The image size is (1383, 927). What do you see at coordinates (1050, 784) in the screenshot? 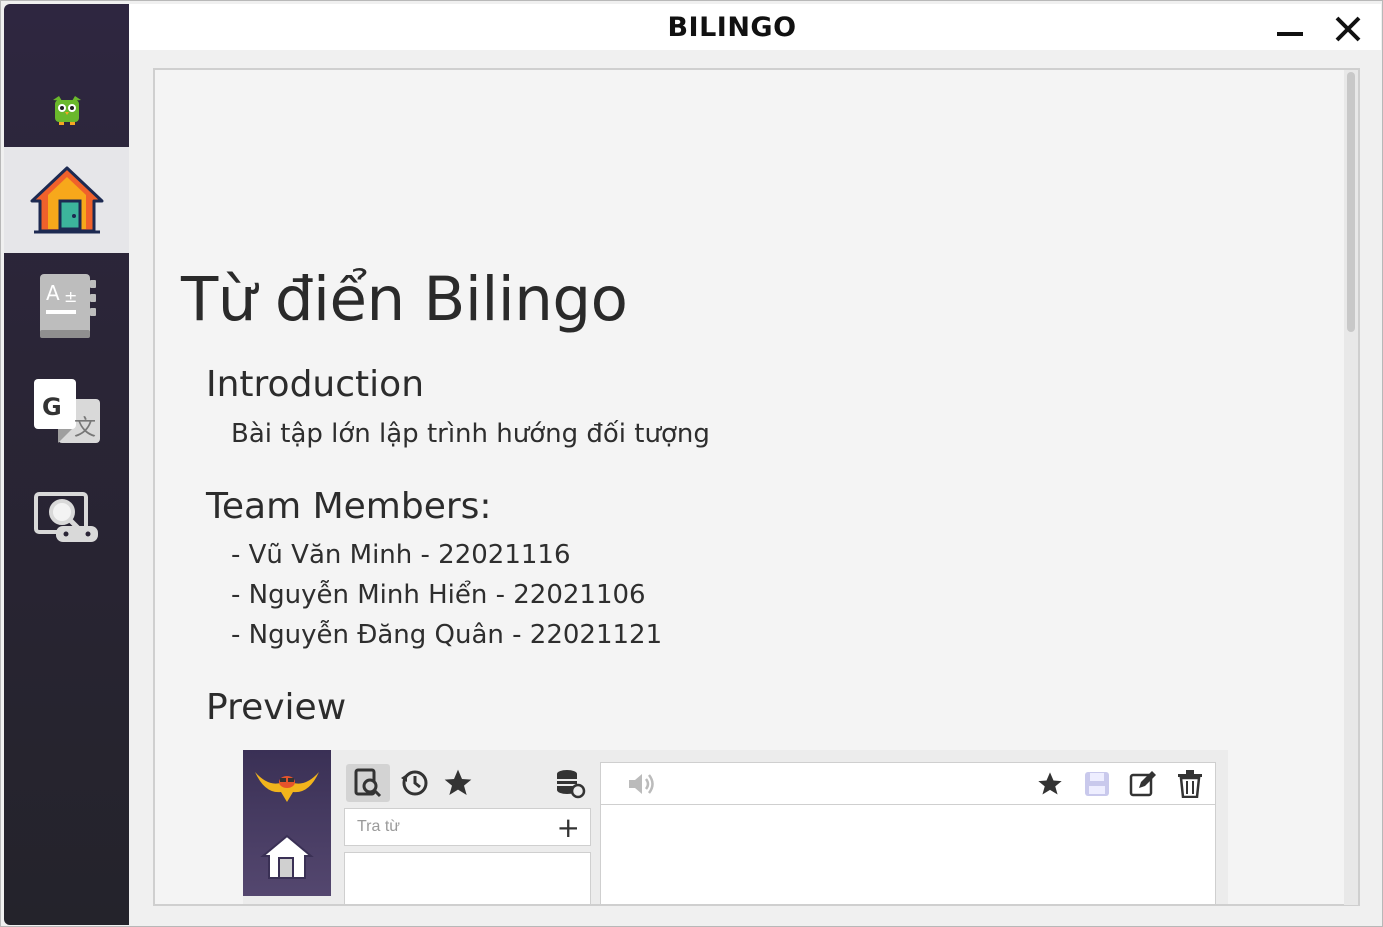
I see `star-icon` at bounding box center [1050, 784].